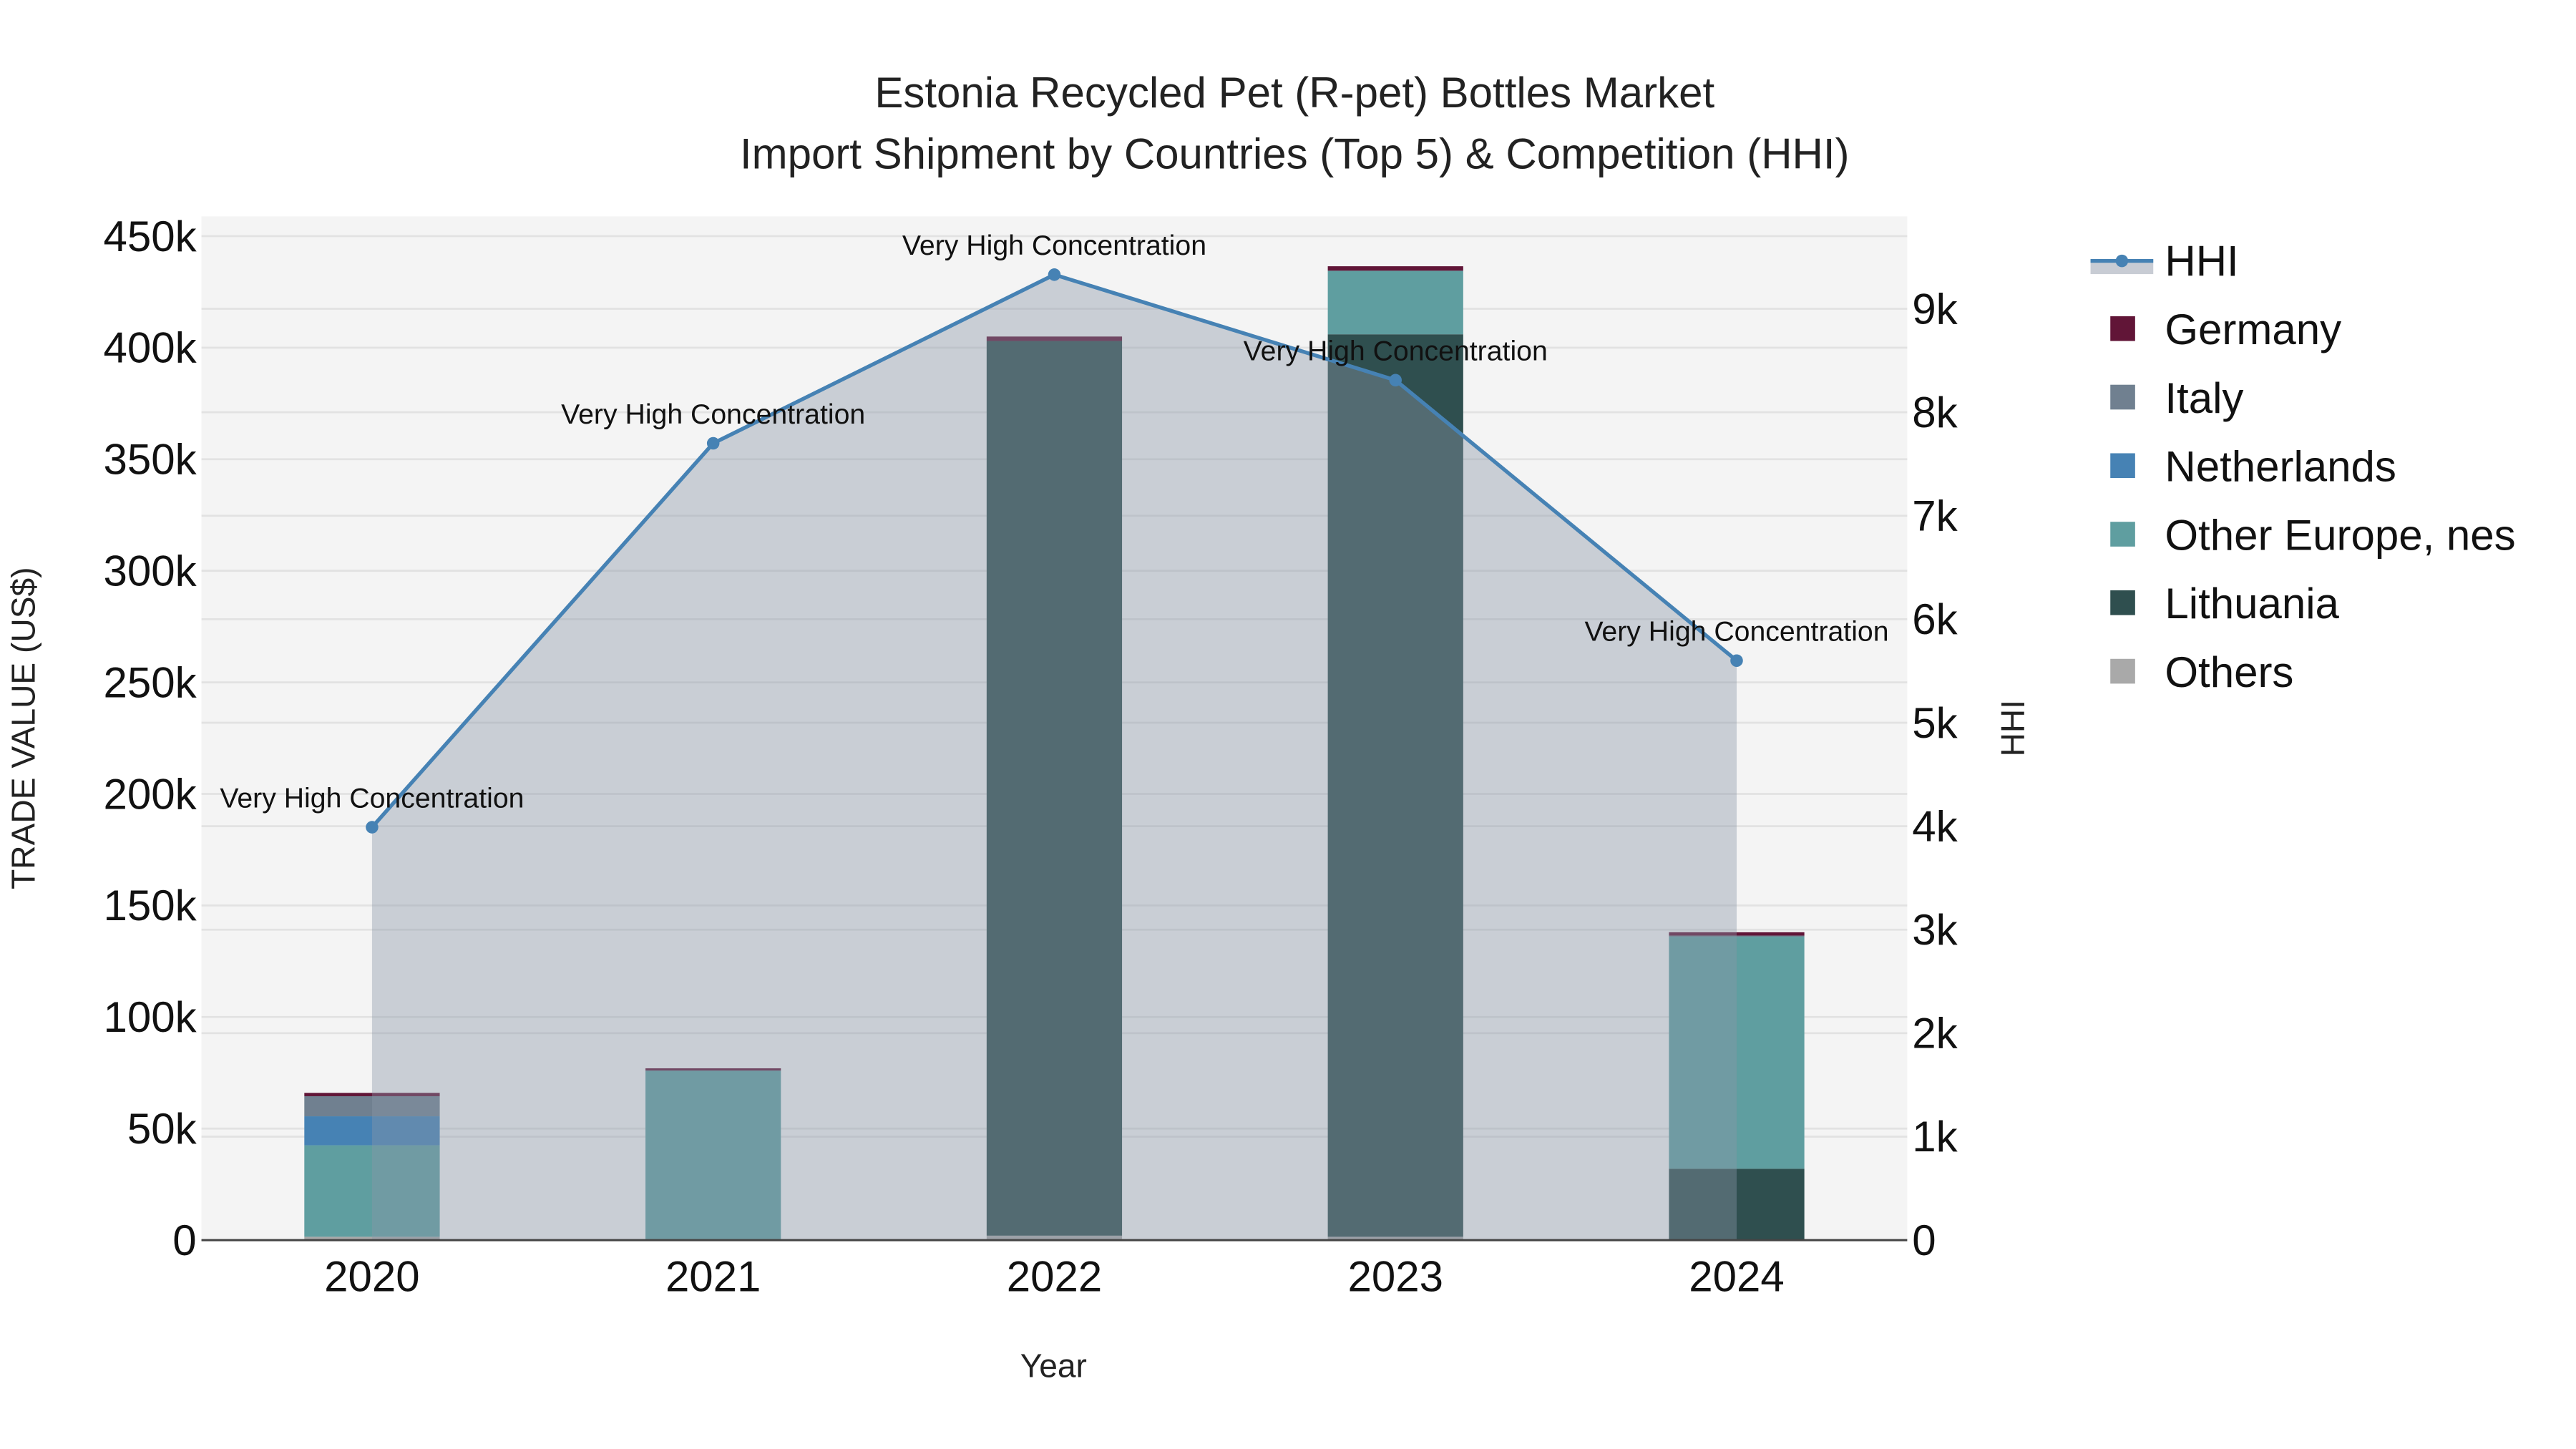 This screenshot has width=2576, height=1449. What do you see at coordinates (150, 738) in the screenshot?
I see `y-axis-ticks: 0 50k 100k 150k 200k 250k 300k 350k 400k 450k` at bounding box center [150, 738].